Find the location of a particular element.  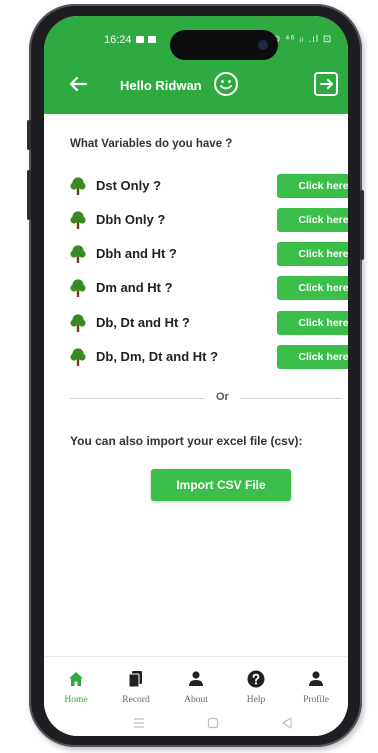

nav-item-record: Record is located at coordinates (136, 684).